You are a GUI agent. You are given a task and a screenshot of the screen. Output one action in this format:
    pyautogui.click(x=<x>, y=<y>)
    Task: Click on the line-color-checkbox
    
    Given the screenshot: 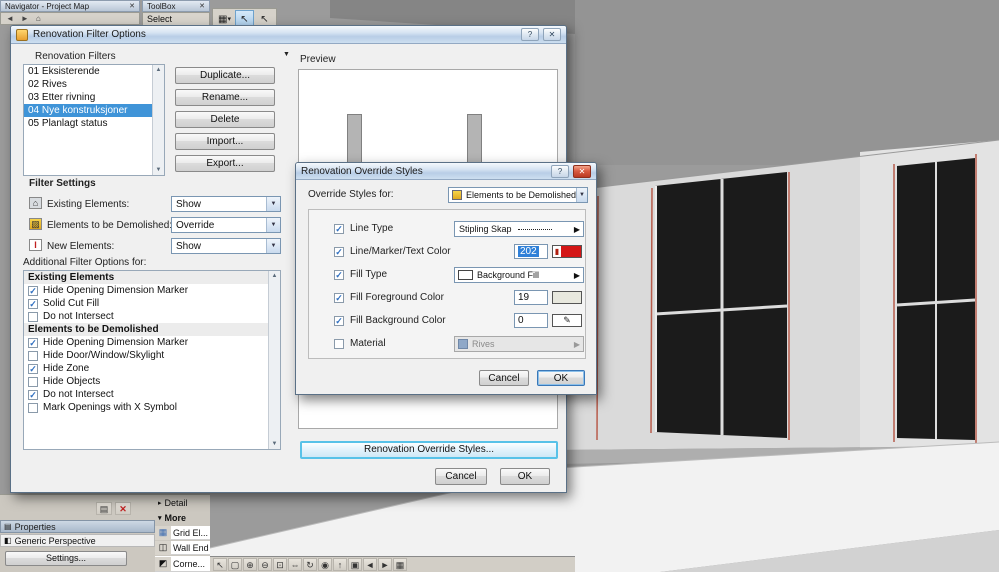 What is the action you would take?
    pyautogui.click(x=339, y=252)
    